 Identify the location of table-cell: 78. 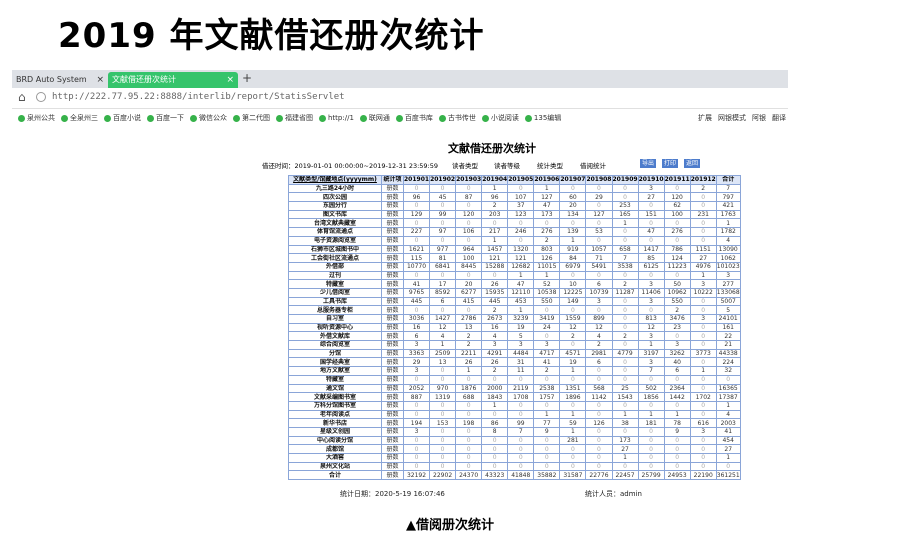
(677, 423).